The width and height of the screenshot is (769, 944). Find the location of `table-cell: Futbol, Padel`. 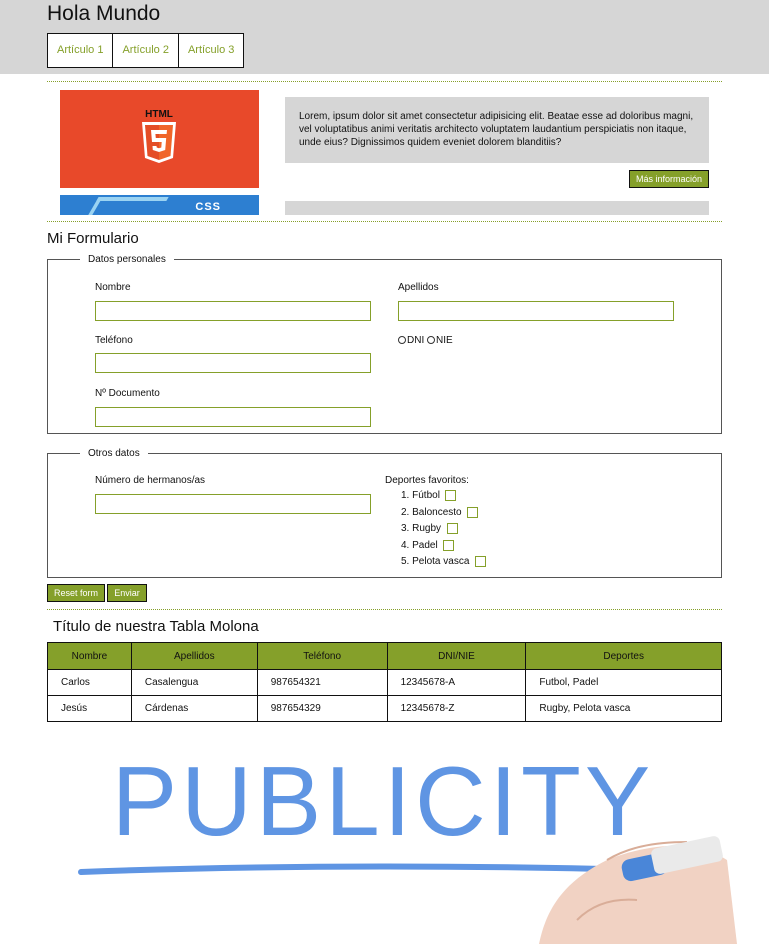

table-cell: Futbol, Padel is located at coordinates (623, 682).